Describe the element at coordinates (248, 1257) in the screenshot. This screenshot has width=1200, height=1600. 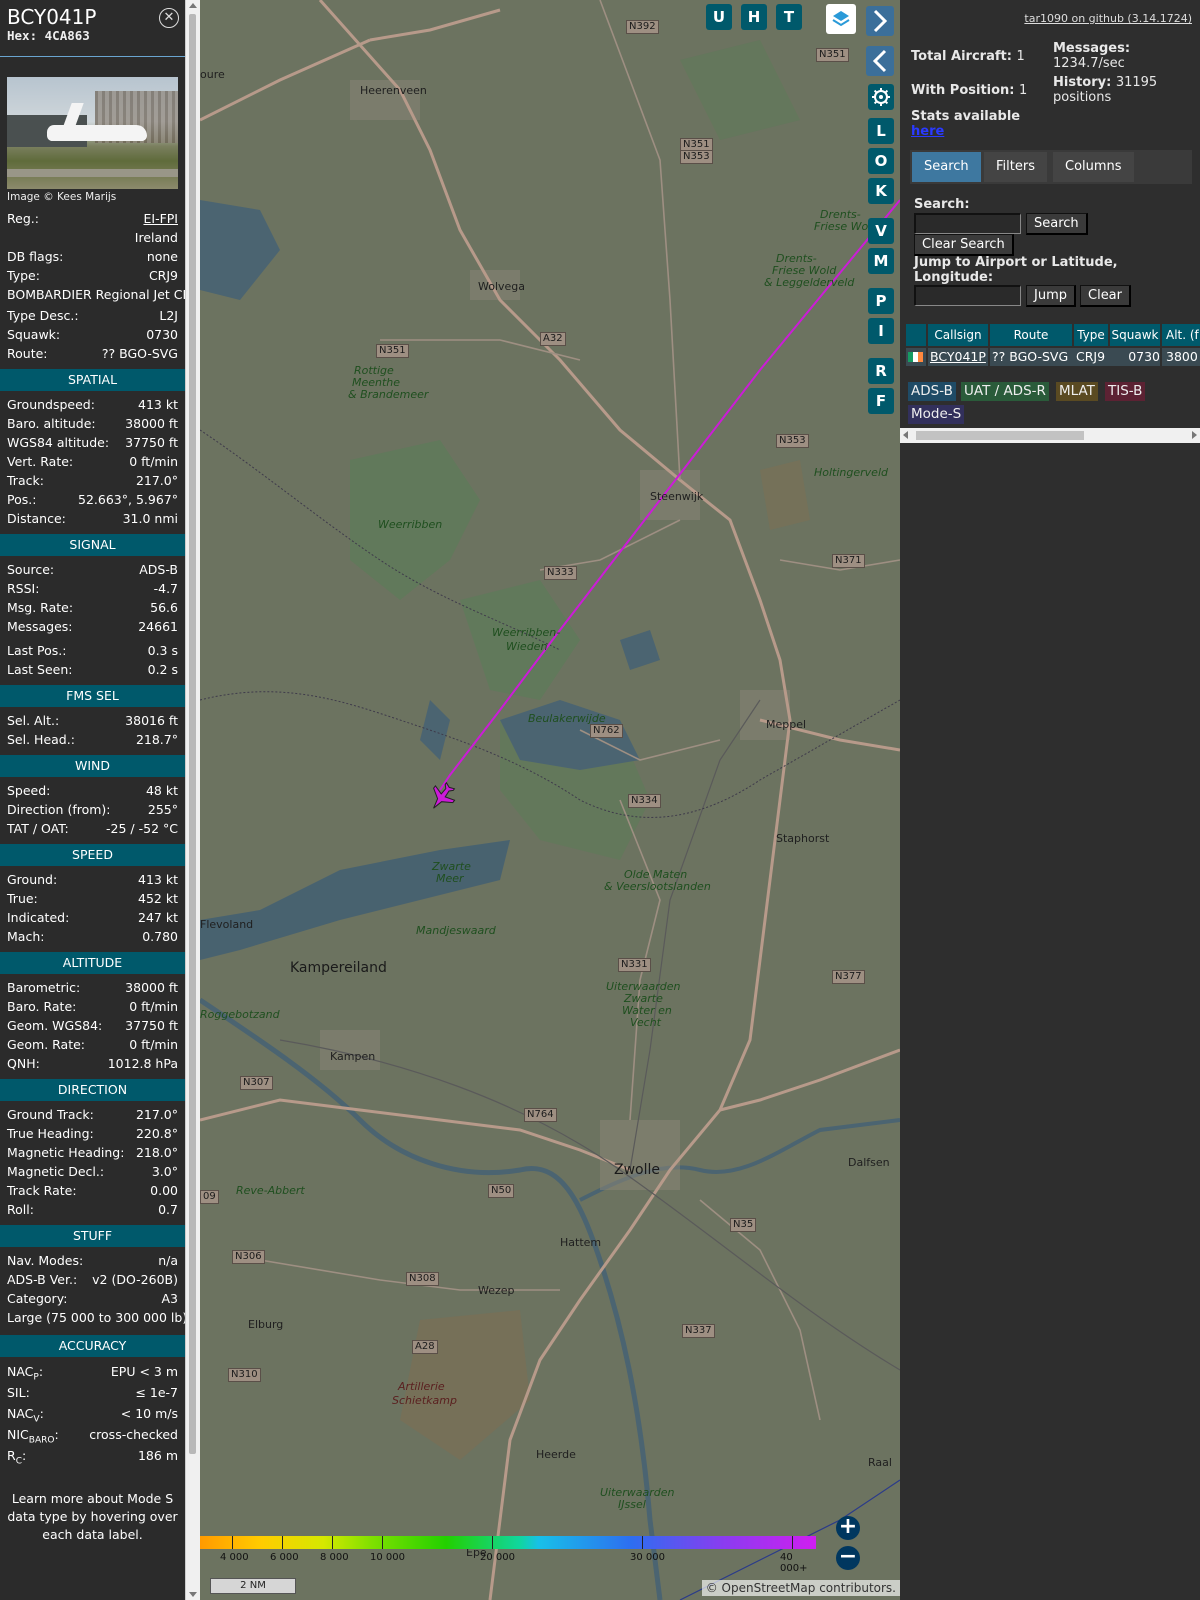
I see `road-shield: N306` at that location.